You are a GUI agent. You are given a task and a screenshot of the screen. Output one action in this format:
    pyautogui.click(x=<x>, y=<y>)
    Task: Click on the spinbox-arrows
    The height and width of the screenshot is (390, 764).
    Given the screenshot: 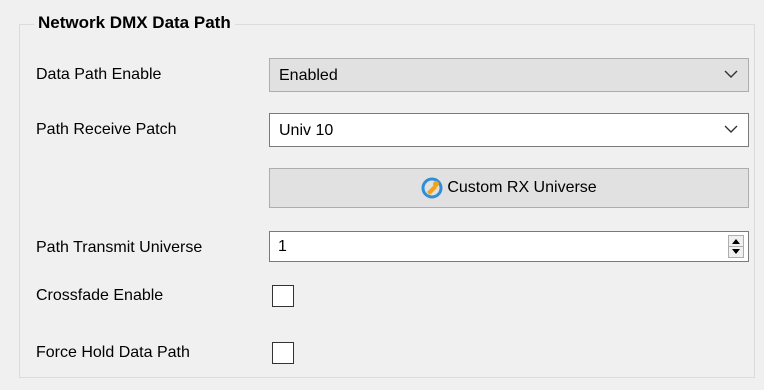 What is the action you would take?
    pyautogui.click(x=736, y=246)
    